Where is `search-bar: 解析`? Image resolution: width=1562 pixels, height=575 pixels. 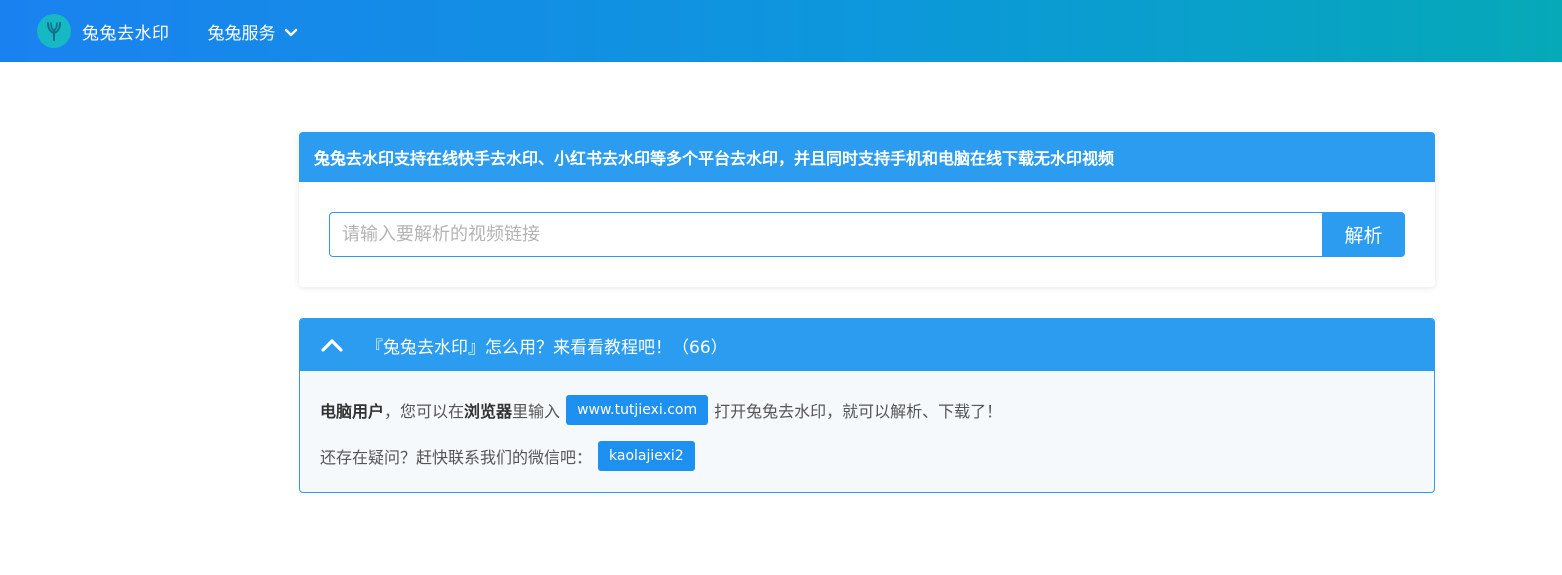 search-bar: 解析 is located at coordinates (867, 234).